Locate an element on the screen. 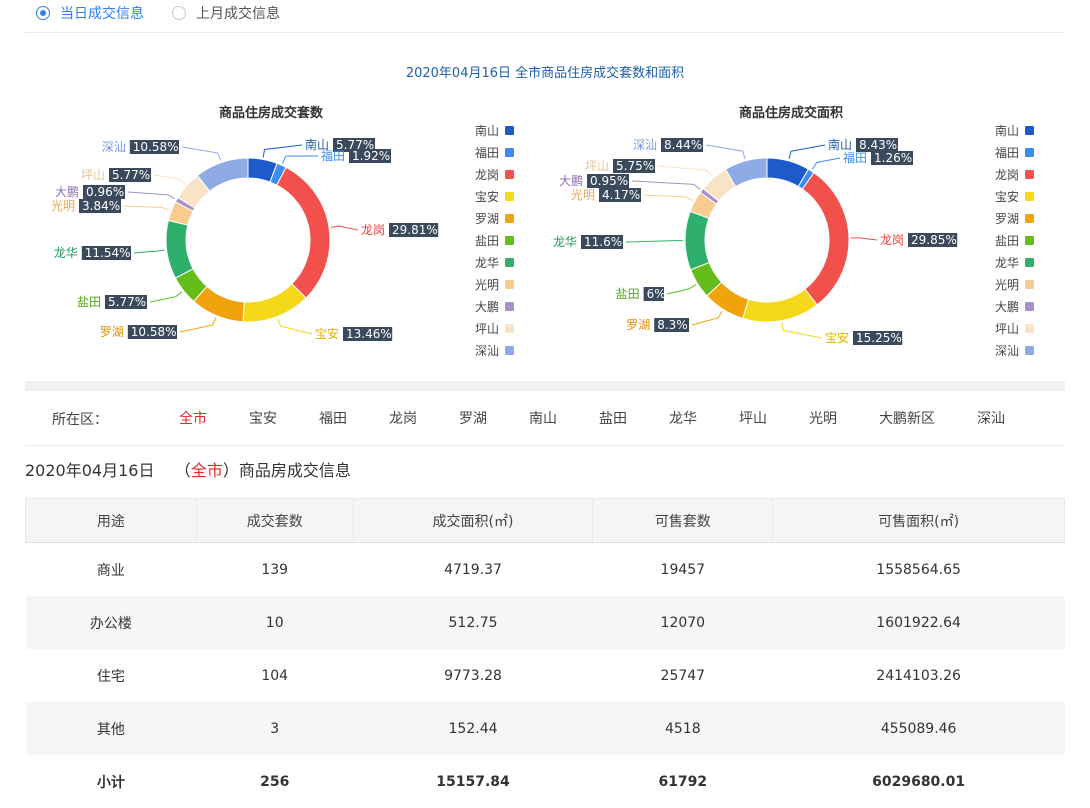 This screenshot has height=808, width=1090. data-label: 29.85% is located at coordinates (934, 240).